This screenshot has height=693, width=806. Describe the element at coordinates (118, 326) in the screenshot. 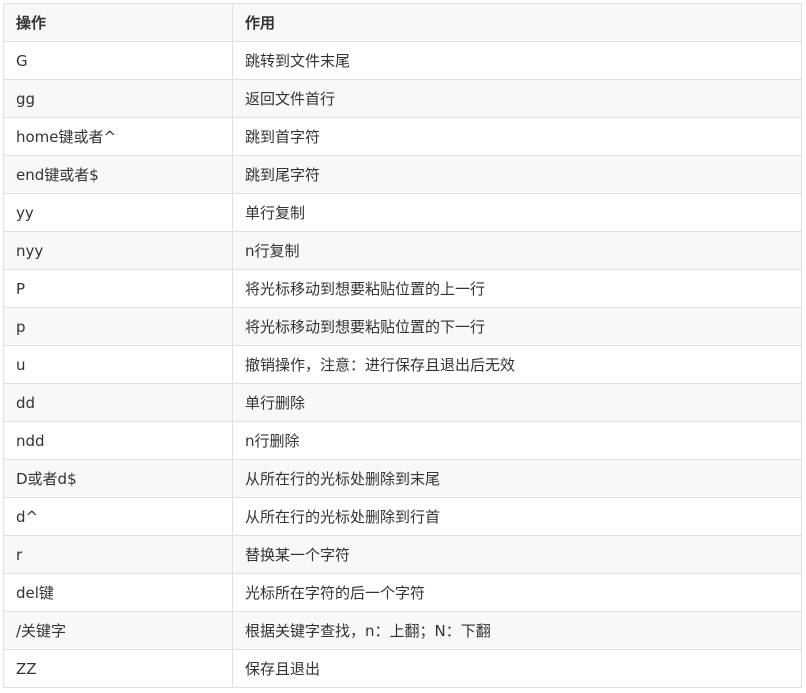

I see `operation-cell: p` at that location.